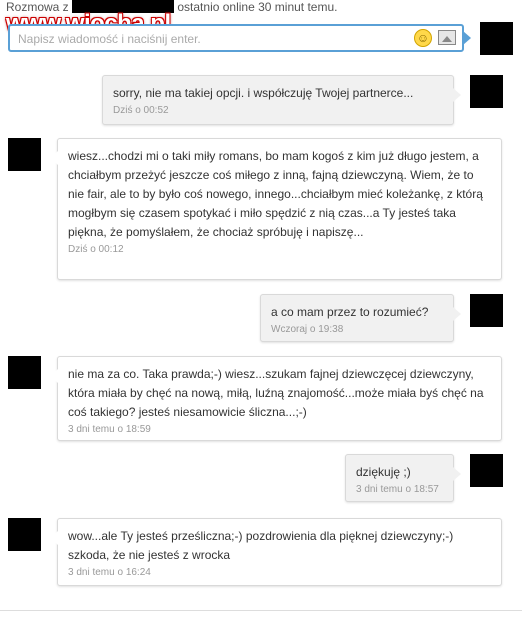  Describe the element at coordinates (109, 572) in the screenshot. I see `message-time: 3 dni temu o 16:24` at that location.